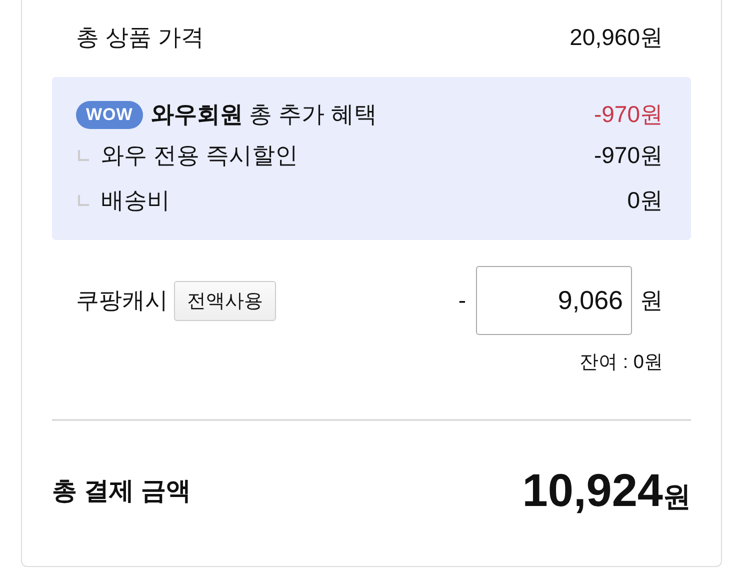  What do you see at coordinates (140, 37) in the screenshot?
I see `subtotal-label: 총 상품 가격` at bounding box center [140, 37].